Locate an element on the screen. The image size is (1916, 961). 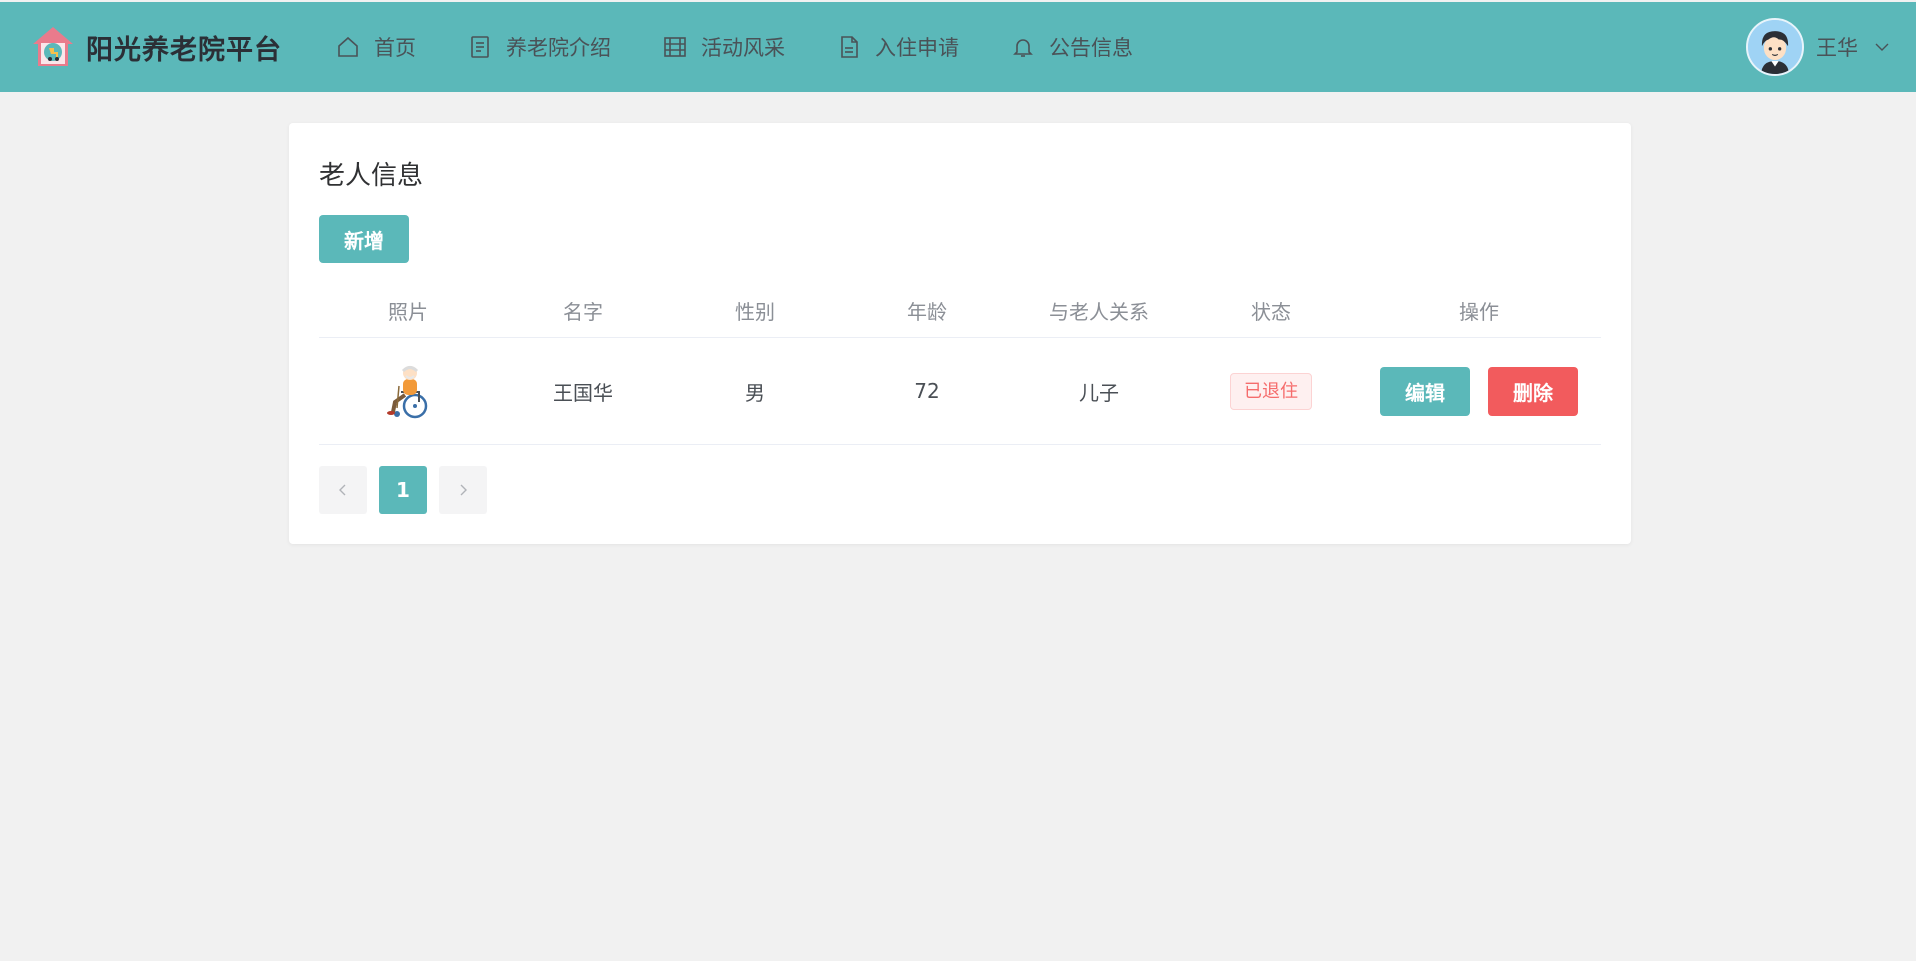
column-header-relation: 与老人关系 is located at coordinates (1099, 311).